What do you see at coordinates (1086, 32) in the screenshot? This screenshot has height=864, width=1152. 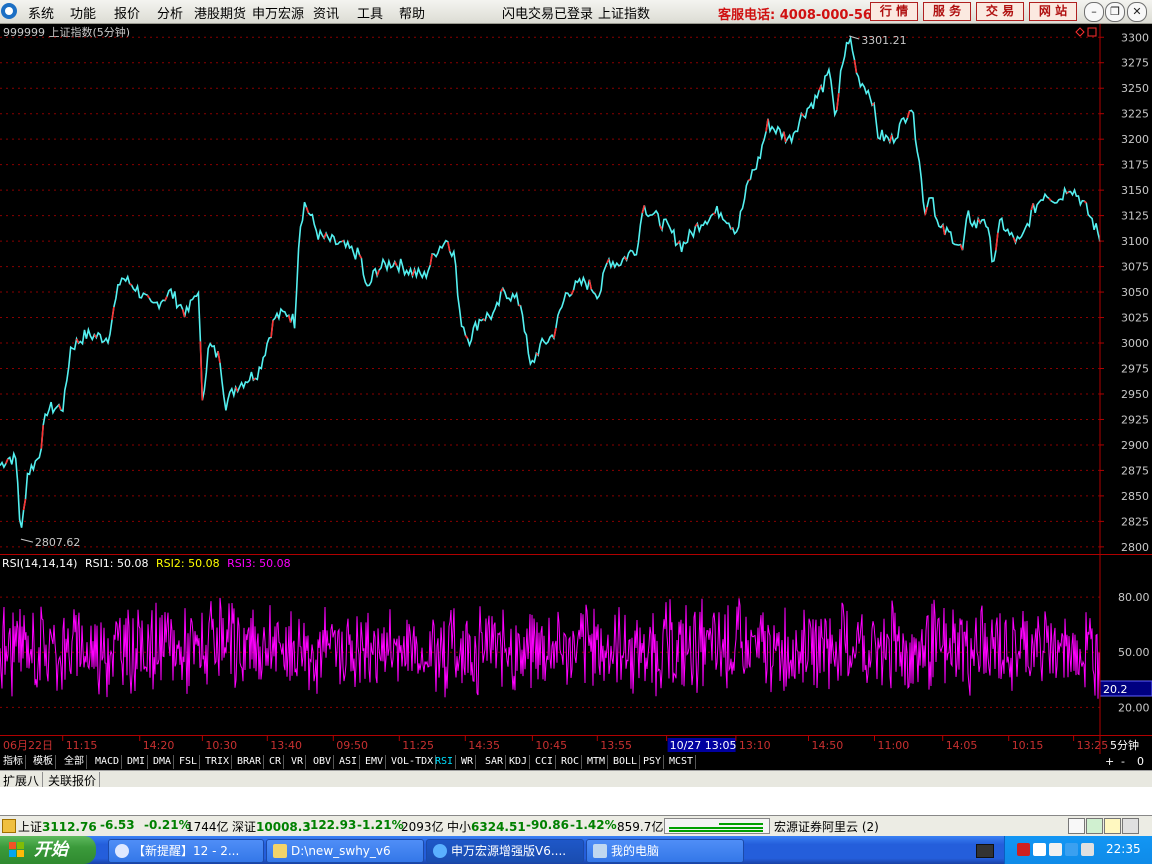 I see `chart-corner-icon` at bounding box center [1086, 32].